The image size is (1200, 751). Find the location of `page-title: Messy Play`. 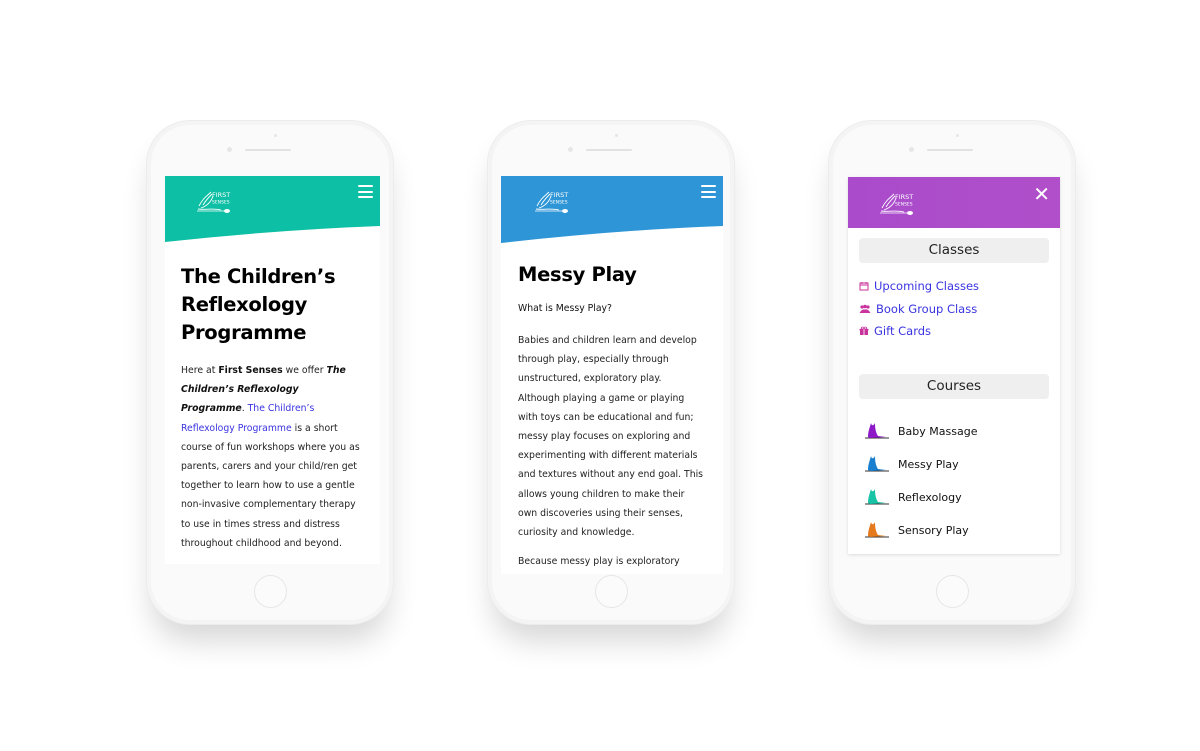

page-title: Messy Play is located at coordinates (577, 274).